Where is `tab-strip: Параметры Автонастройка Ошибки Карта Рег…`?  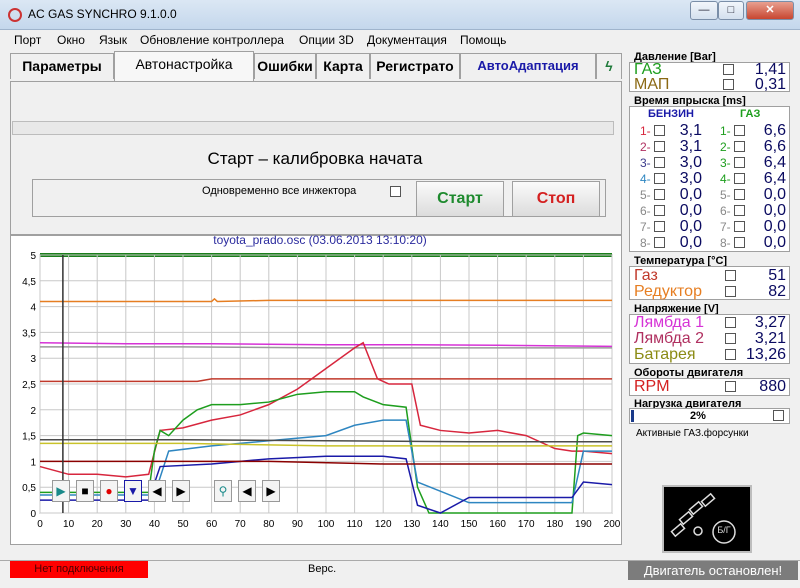 tab-strip: Параметры Автонастройка Ошибки Карта Рег… is located at coordinates (316, 66).